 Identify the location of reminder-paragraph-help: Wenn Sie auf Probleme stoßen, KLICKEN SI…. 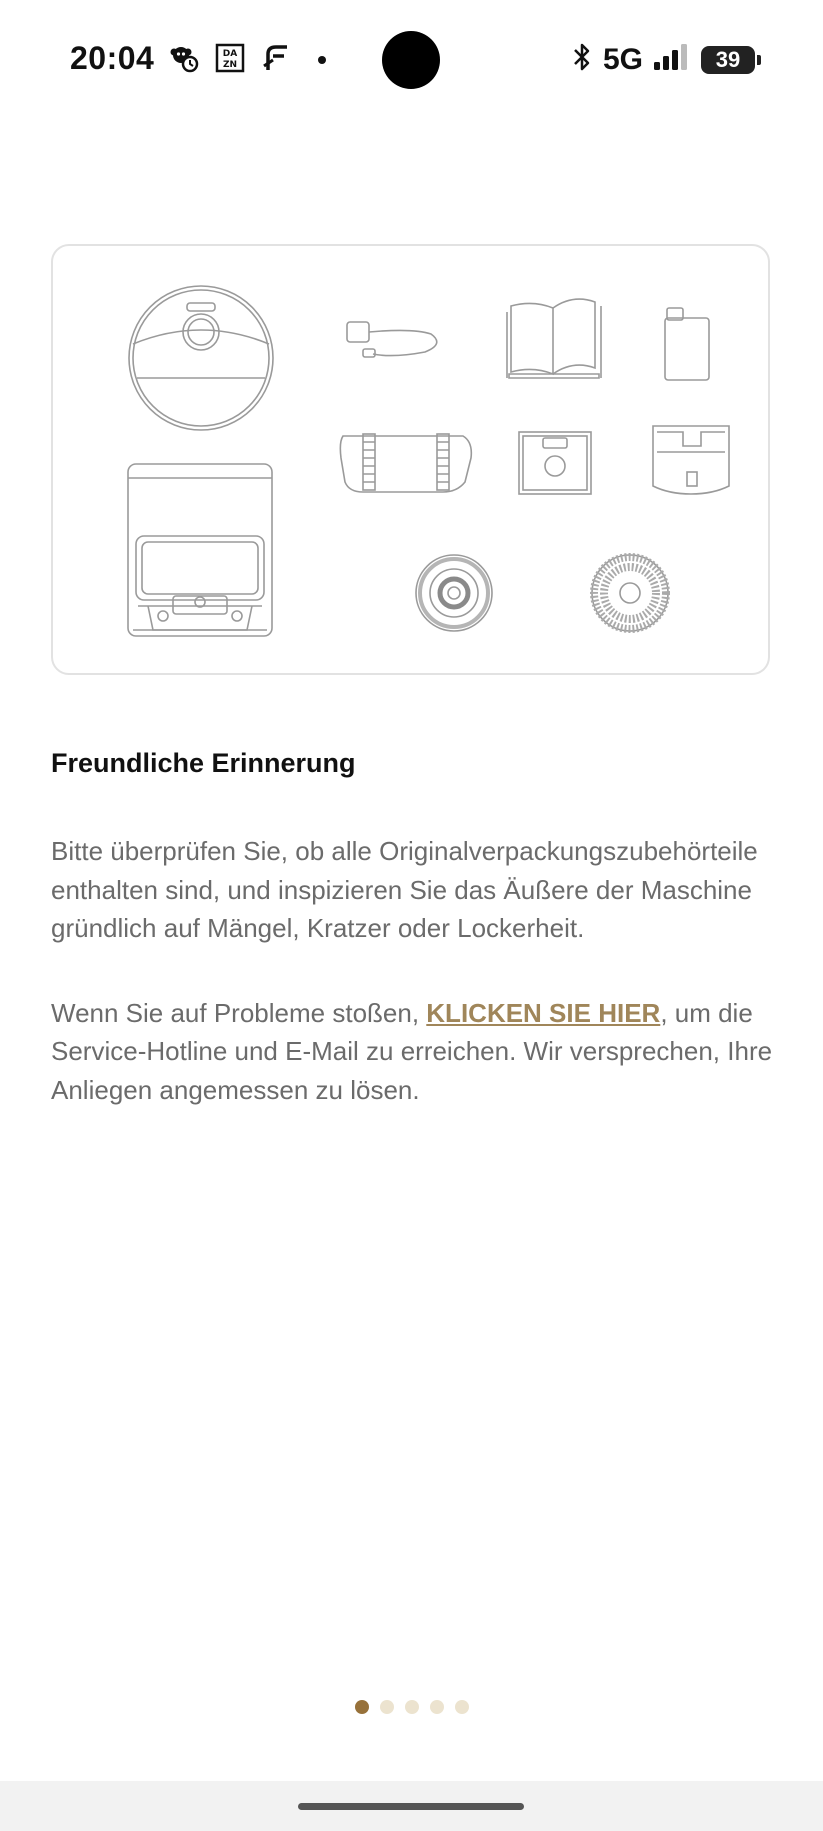
(416, 1052).